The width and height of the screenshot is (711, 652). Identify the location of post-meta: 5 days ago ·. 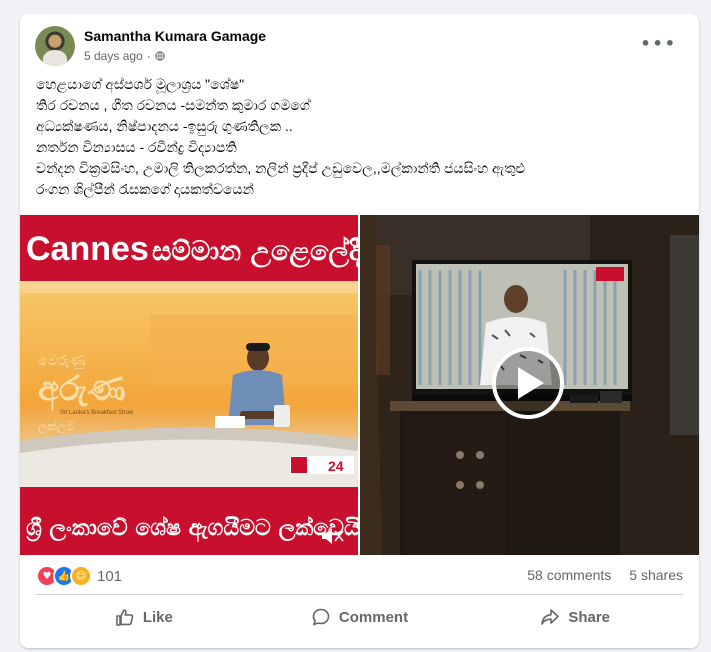
(124, 56).